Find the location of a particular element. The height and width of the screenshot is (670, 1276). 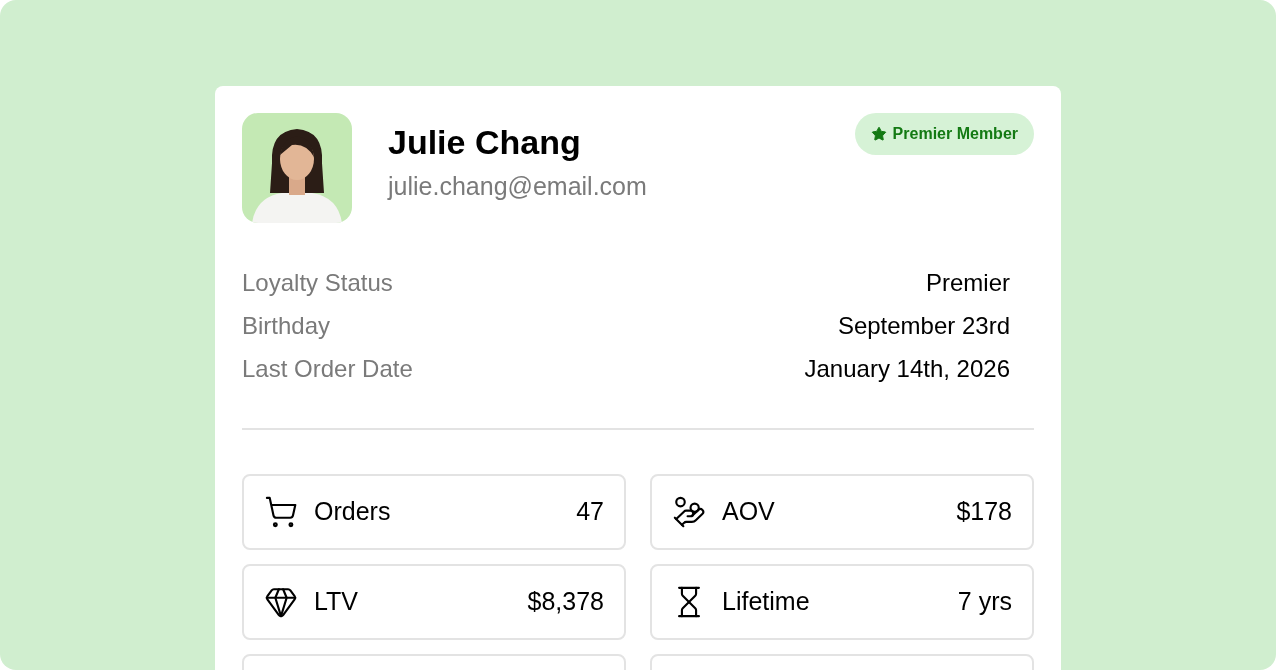

detail-value: Premier is located at coordinates (968, 282).